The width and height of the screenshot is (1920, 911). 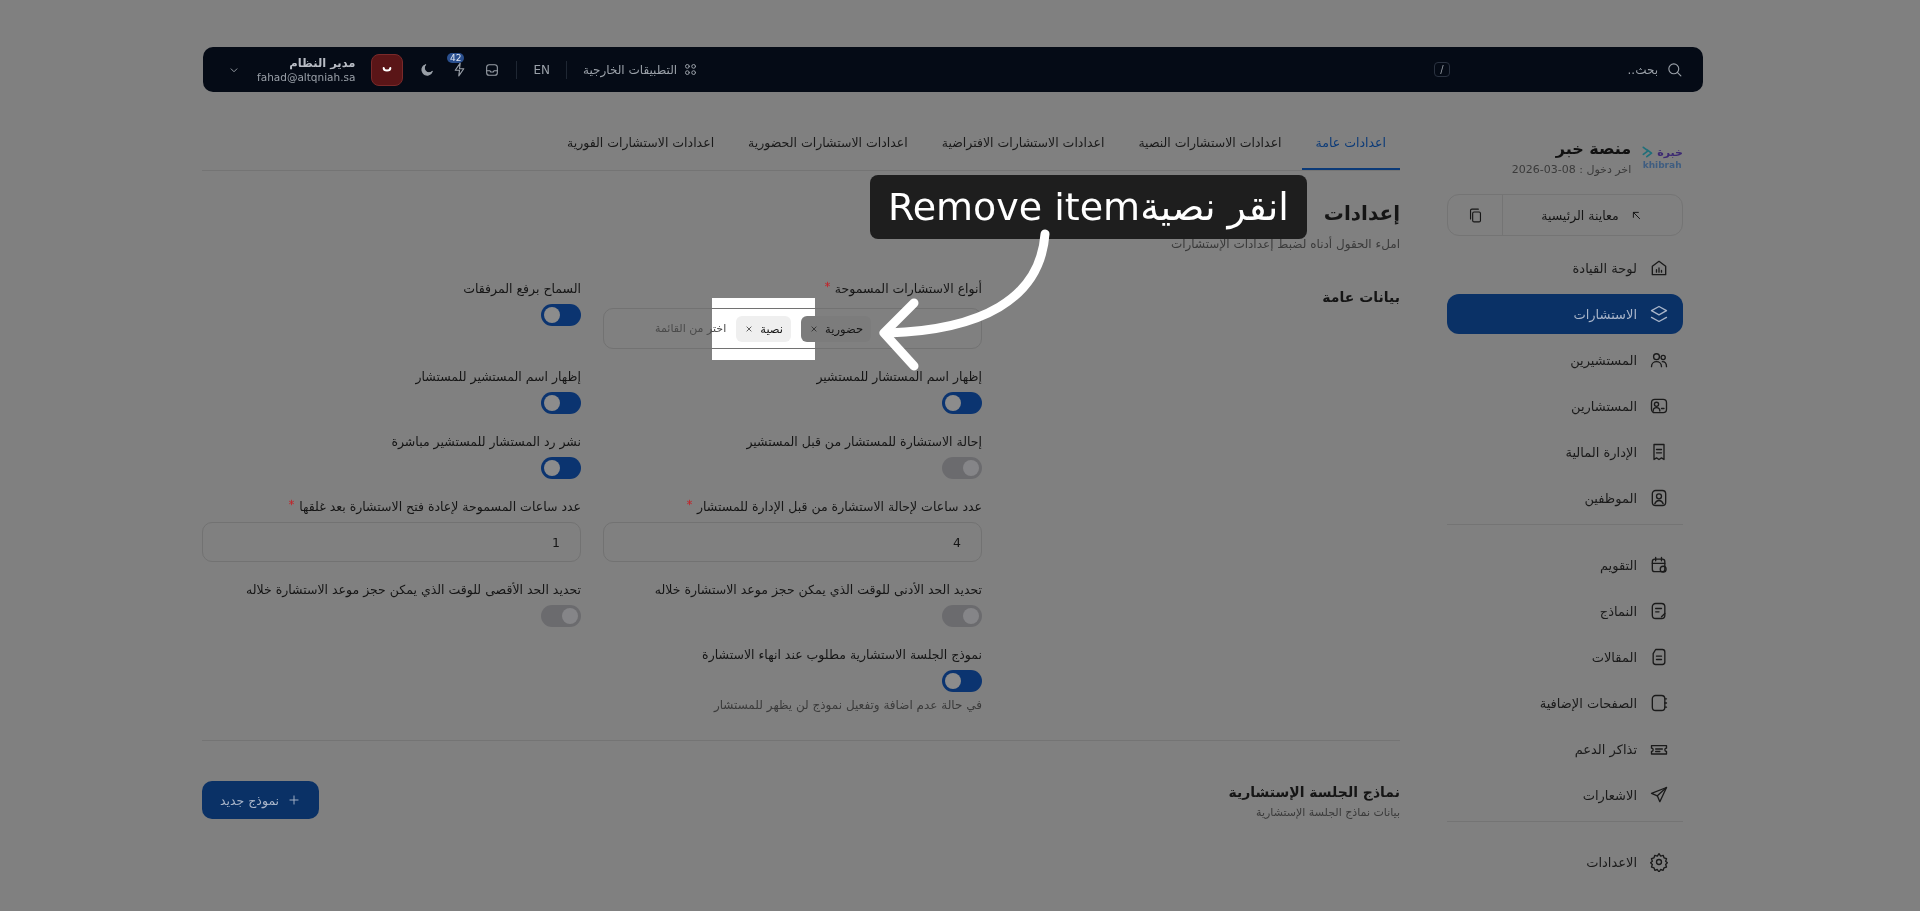 I want to click on new-template-button: نموذج جديد, so click(x=261, y=800).